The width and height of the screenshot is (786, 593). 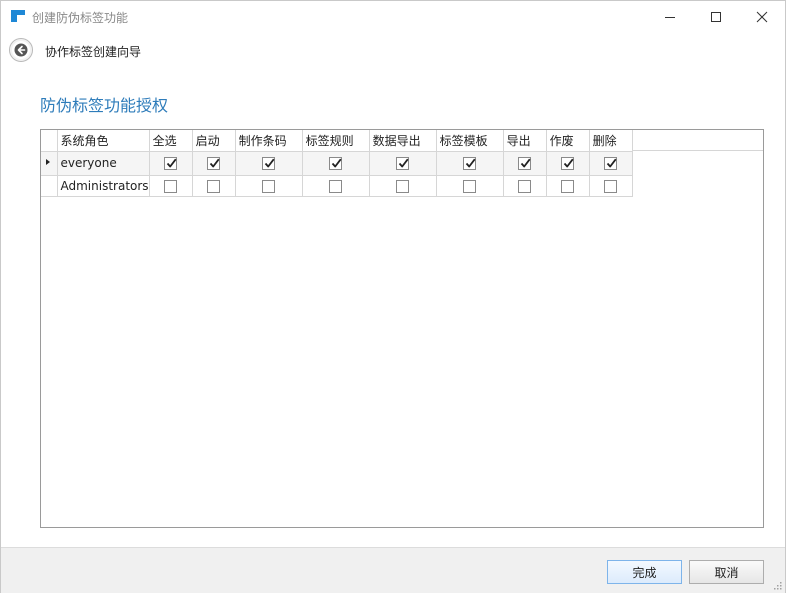 I want to click on window-title: 创建防伪标签功能, so click(x=80, y=18).